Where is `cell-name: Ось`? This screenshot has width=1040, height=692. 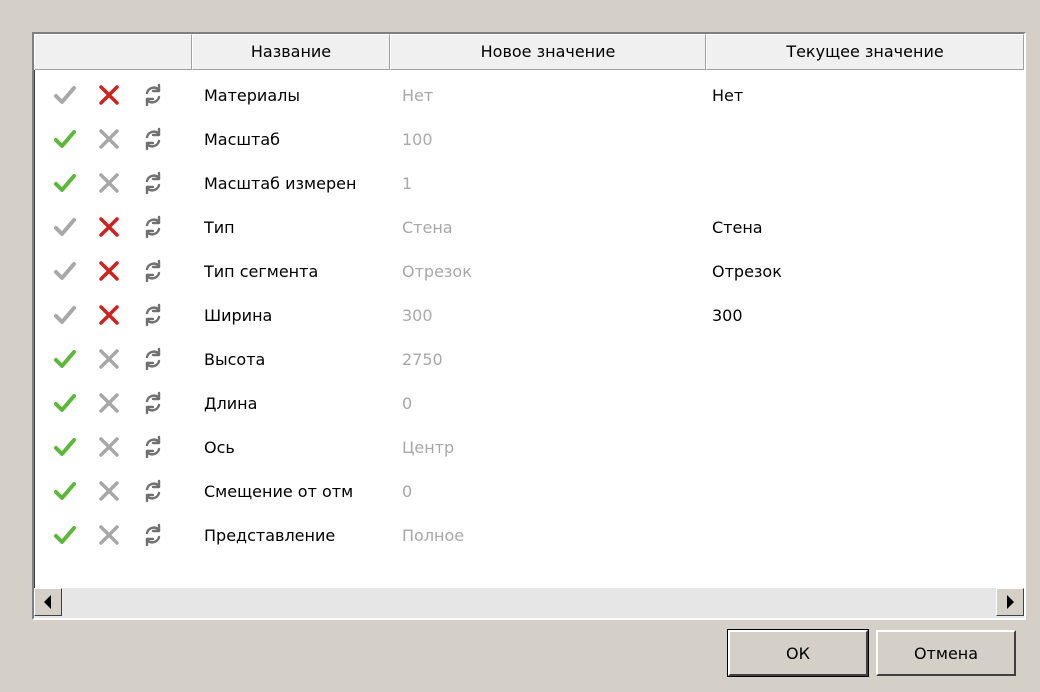 cell-name: Ось is located at coordinates (219, 447).